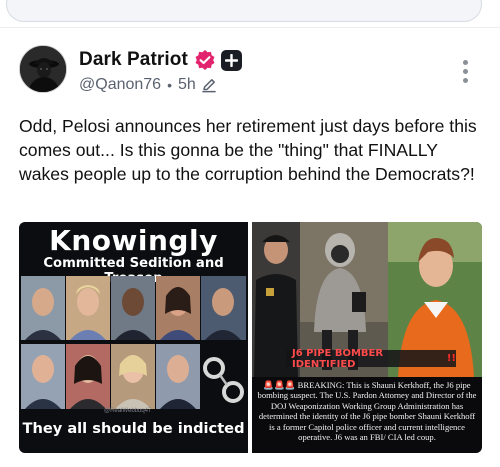 The width and height of the screenshot is (500, 467). Describe the element at coordinates (133, 428) in the screenshot. I see `image-footer-text: They all should be indicted` at that location.